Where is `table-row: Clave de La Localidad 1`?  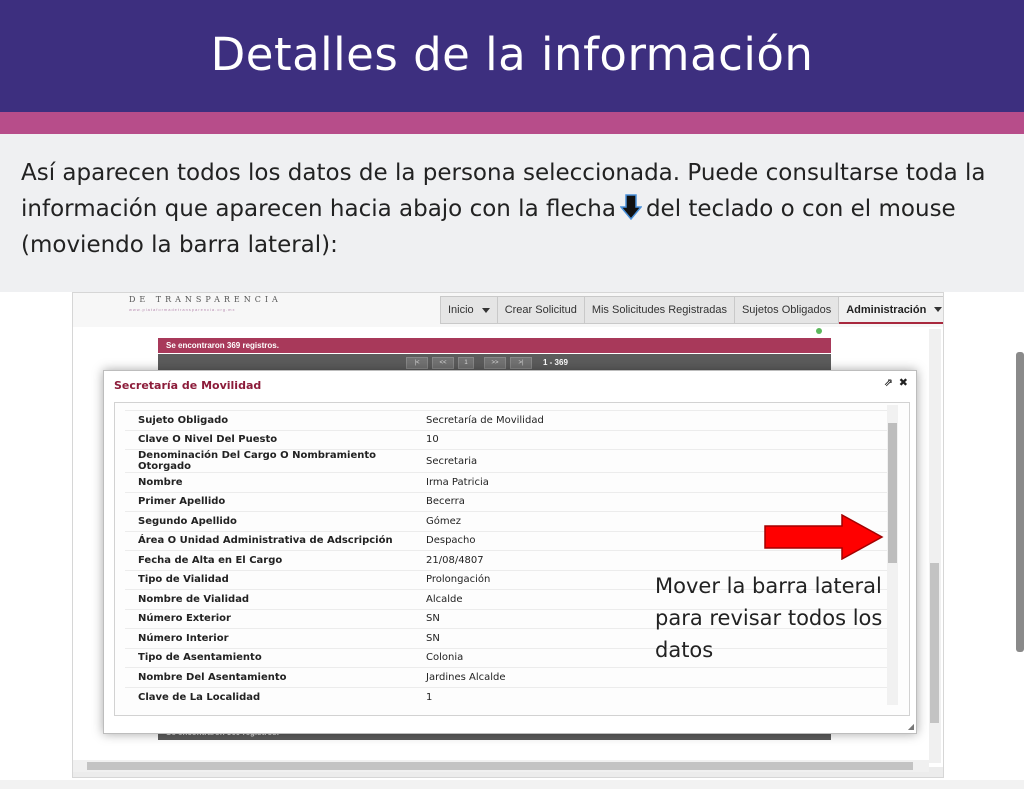
table-row: Clave de La Localidad 1 is located at coordinates (509, 696).